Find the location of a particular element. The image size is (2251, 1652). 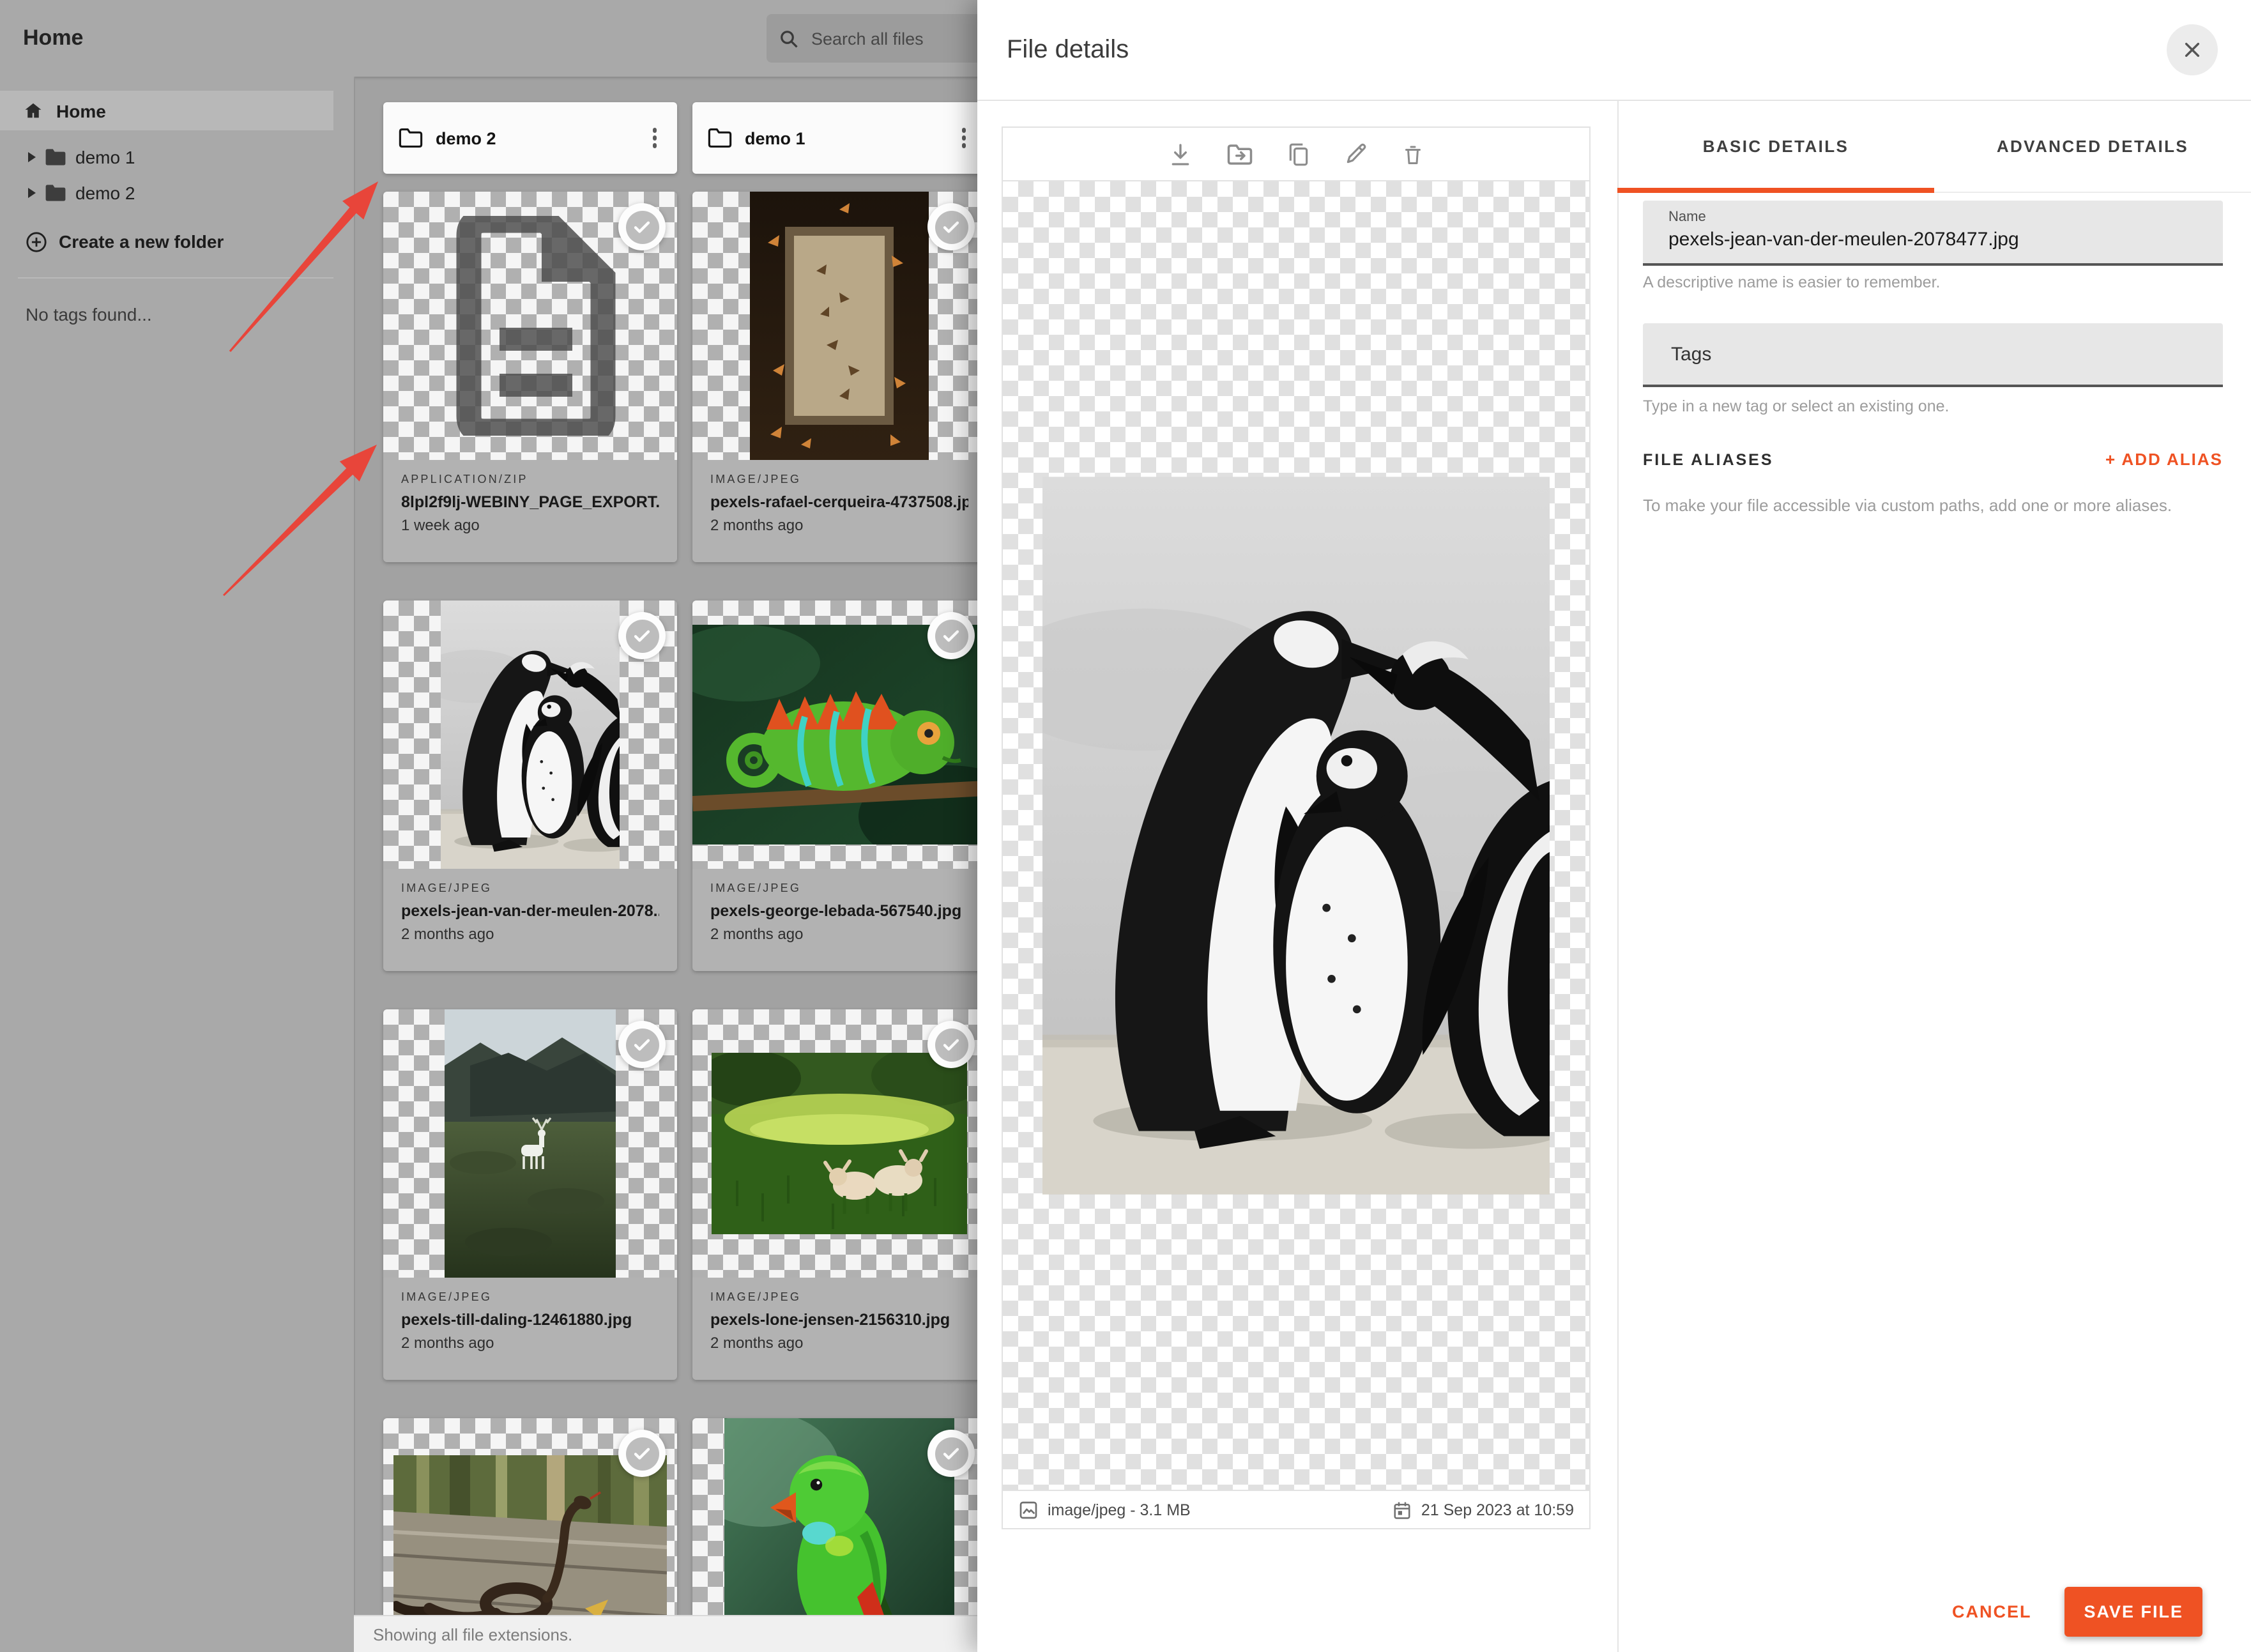

deer-photo is located at coordinates (530, 1143).